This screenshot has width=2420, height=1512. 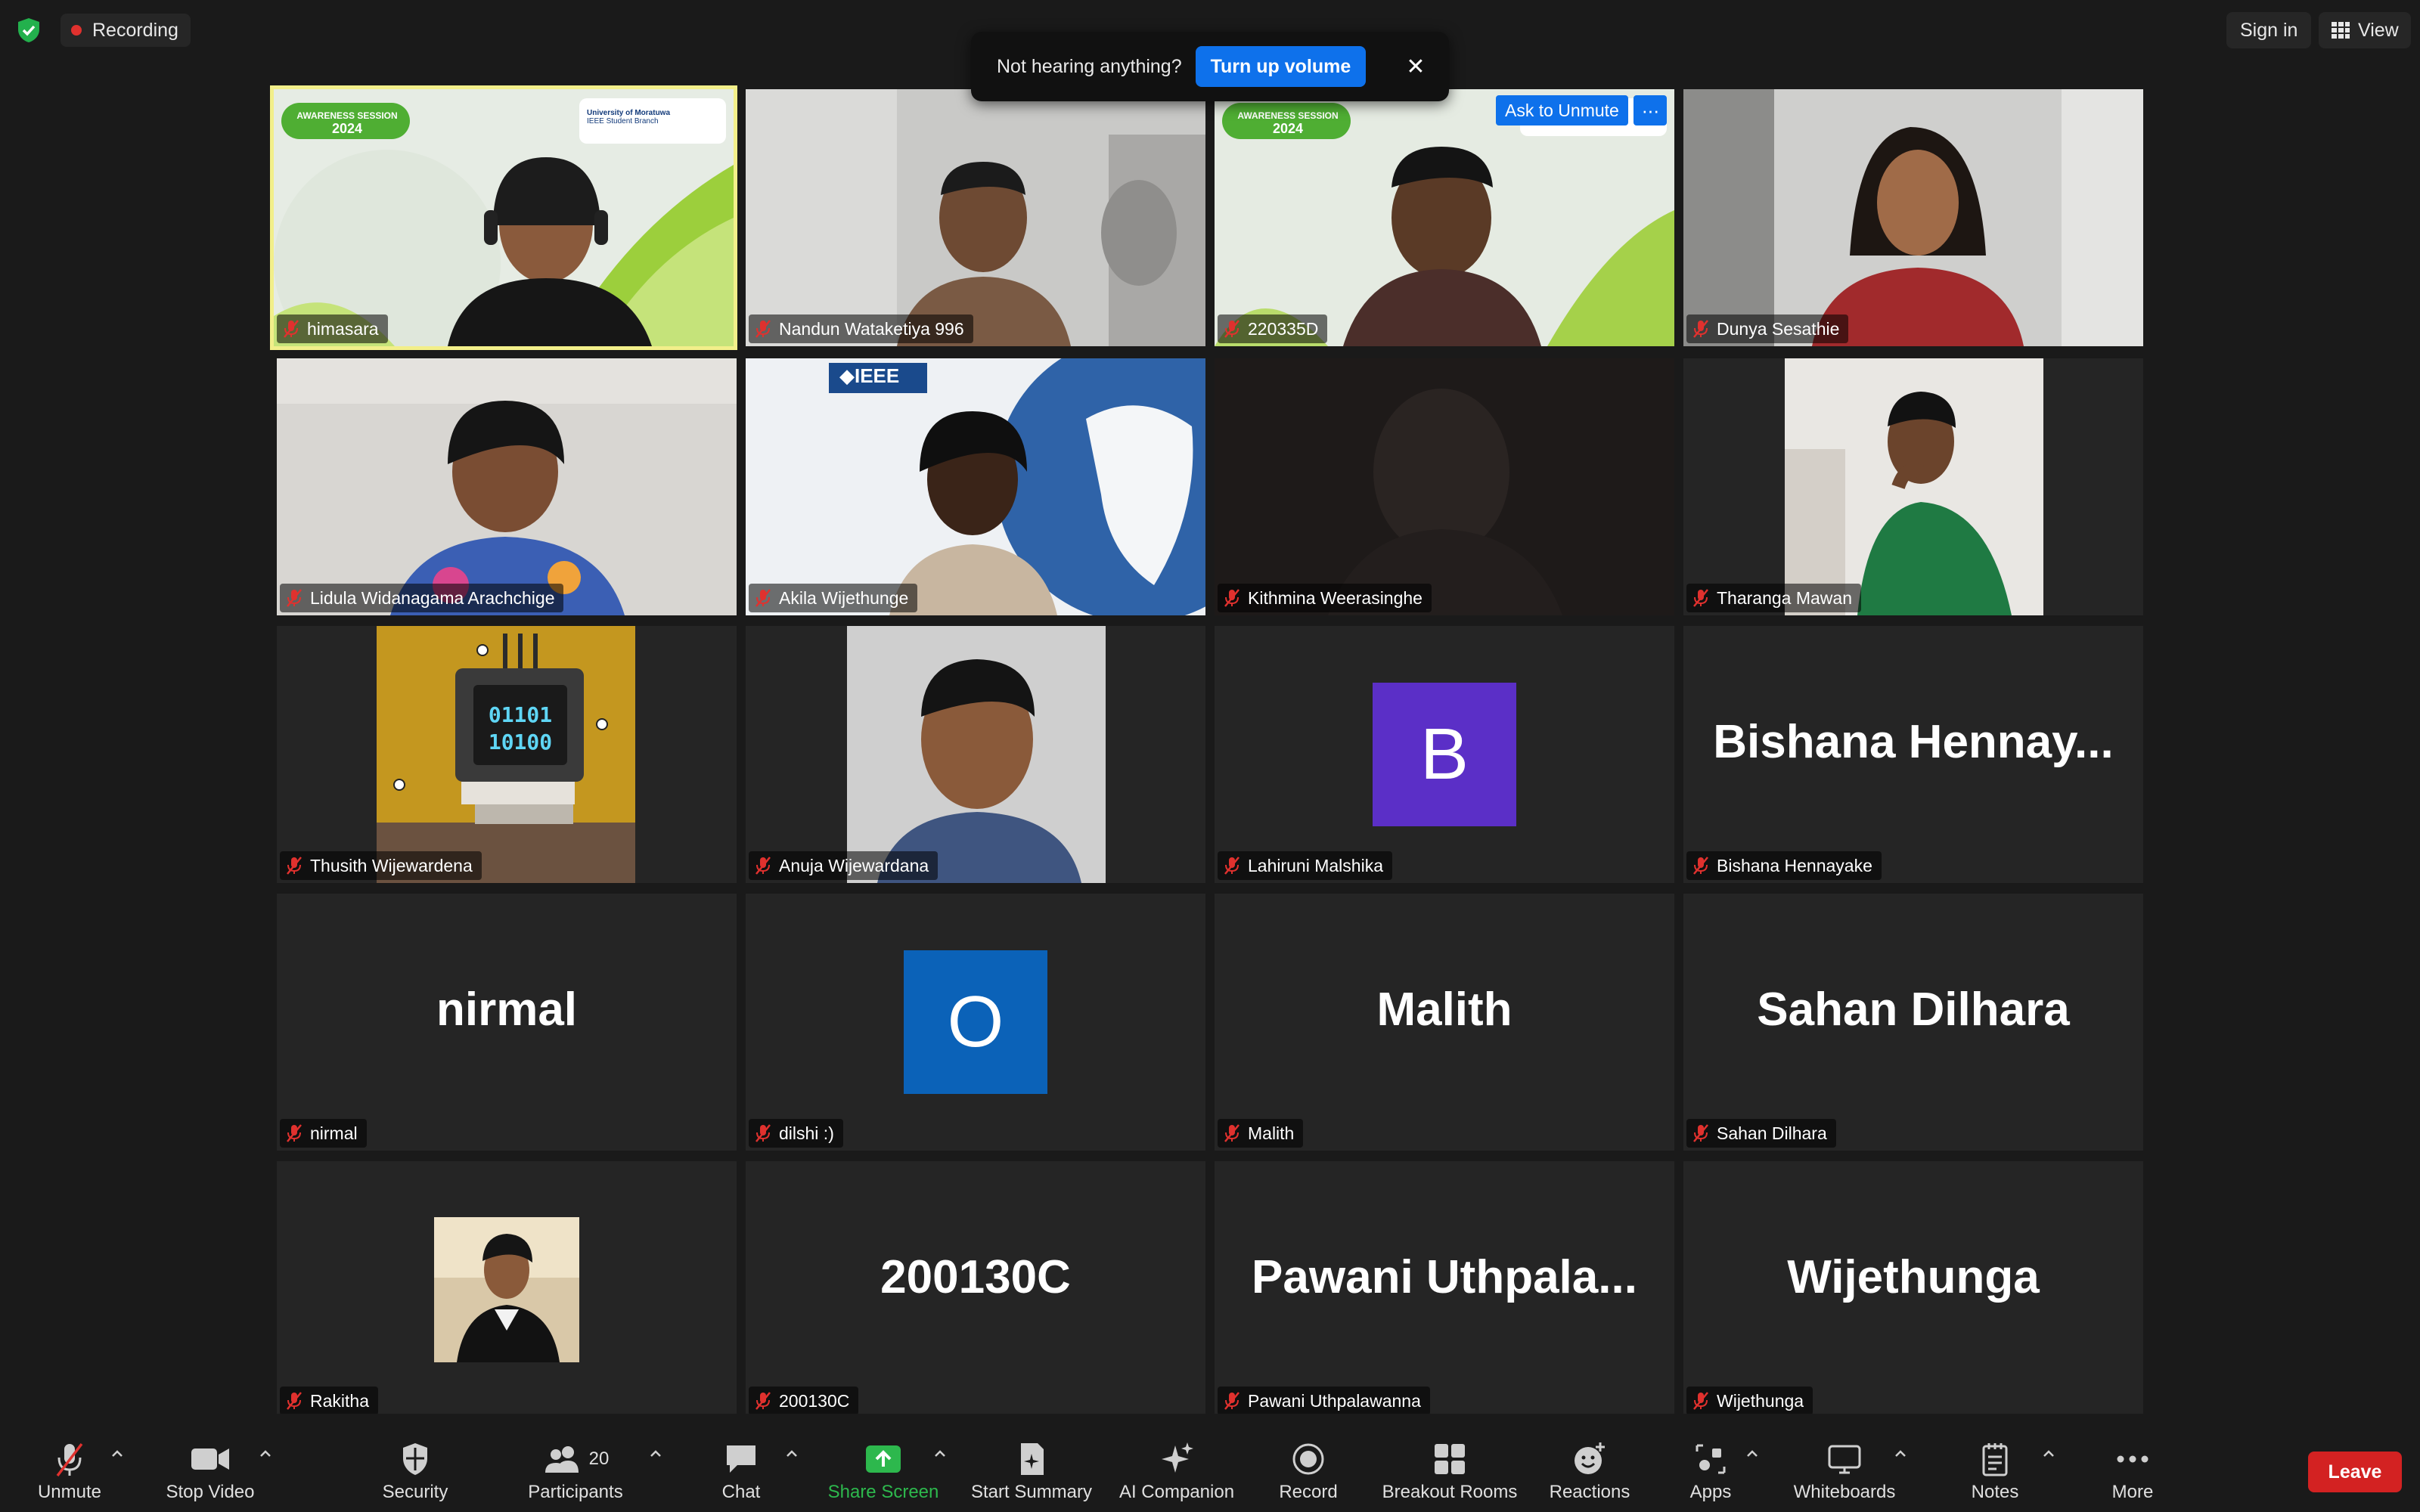 What do you see at coordinates (1176, 1492) in the screenshot?
I see `ai-companion-label: AI Companion` at bounding box center [1176, 1492].